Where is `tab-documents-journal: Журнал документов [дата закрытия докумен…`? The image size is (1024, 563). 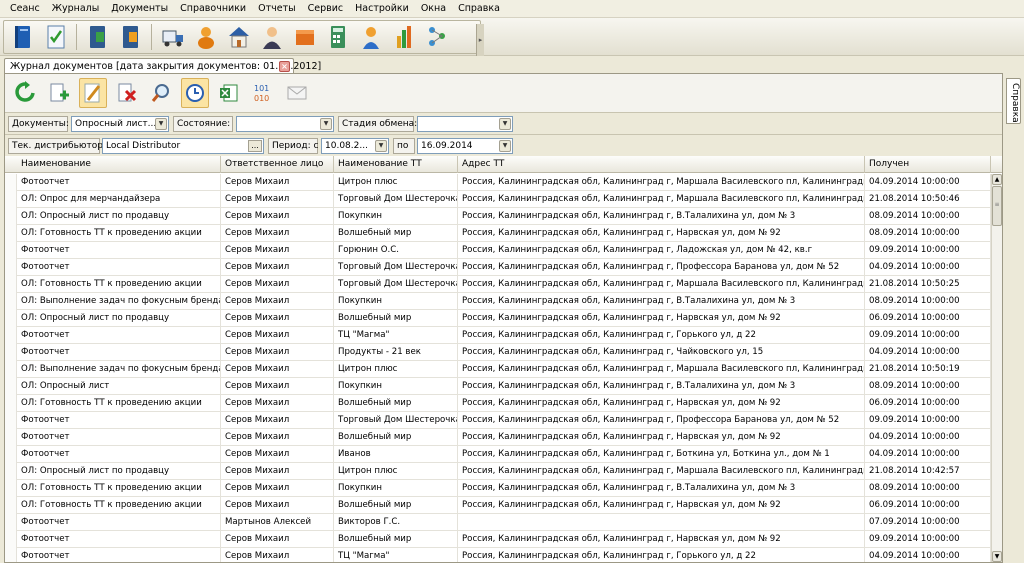 tab-documents-journal: Журнал документов [дата закрытия докумен… is located at coordinates (162, 66).